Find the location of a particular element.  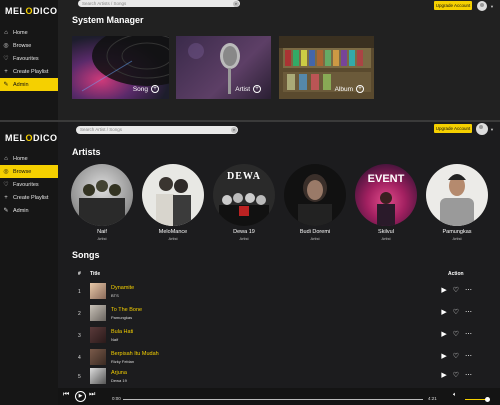

artist-card: Budi Doremi Artist is located at coordinates (315, 202).